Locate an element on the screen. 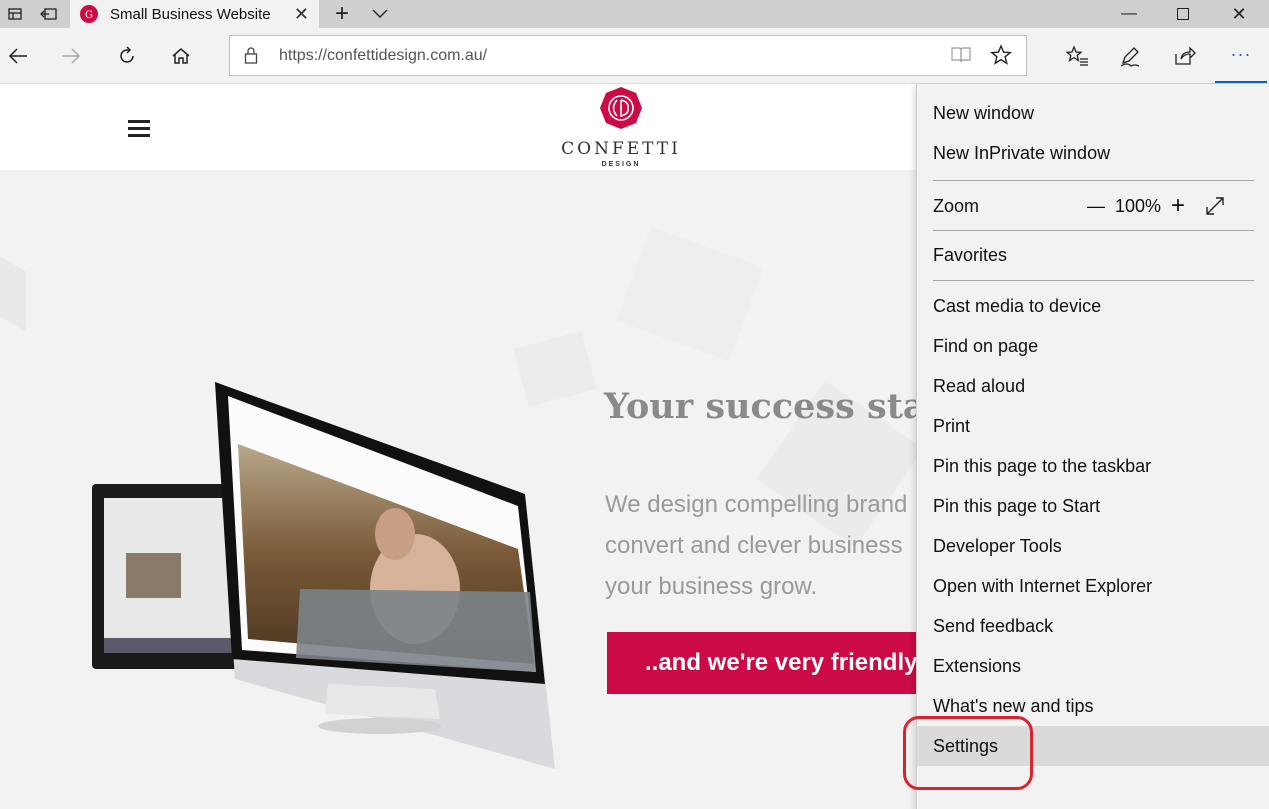  back-button is located at coordinates (18, 56).